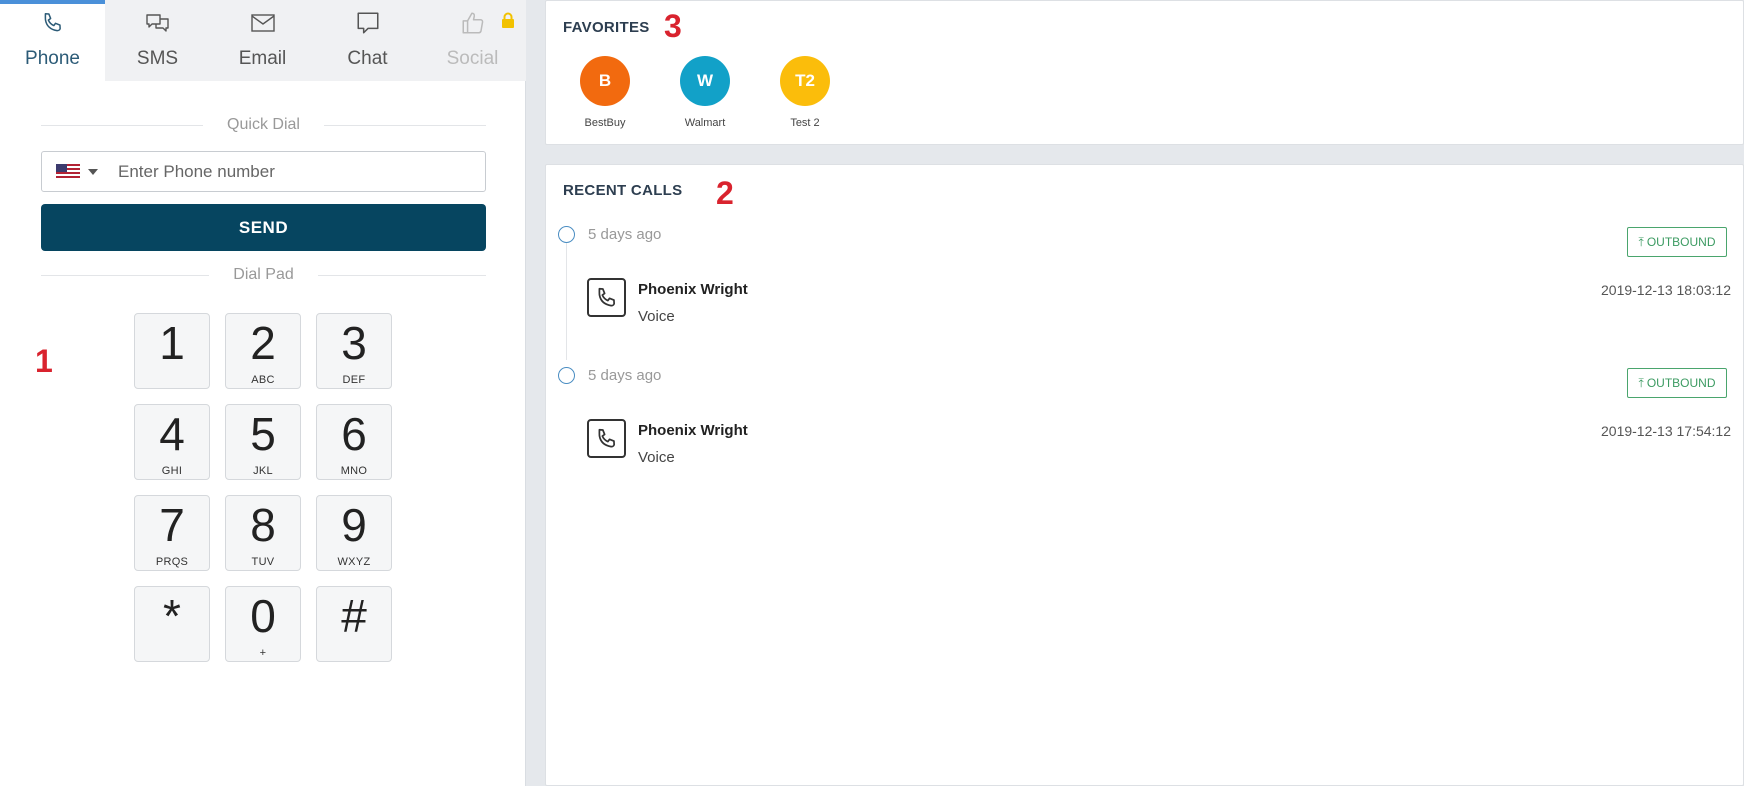  Describe the element at coordinates (473, 23) in the screenshot. I see `thumbs-up-icon` at that location.